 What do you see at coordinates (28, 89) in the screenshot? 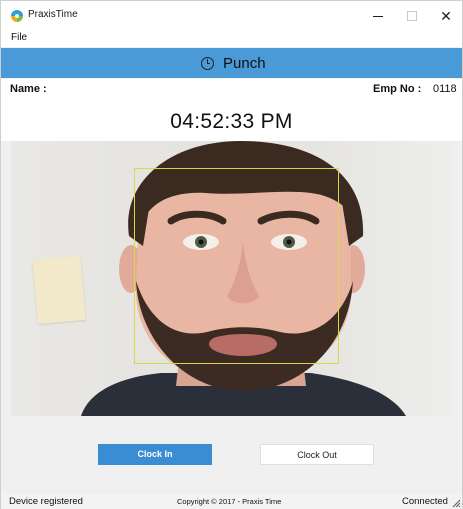
I see `name-label: Name :` at bounding box center [28, 89].